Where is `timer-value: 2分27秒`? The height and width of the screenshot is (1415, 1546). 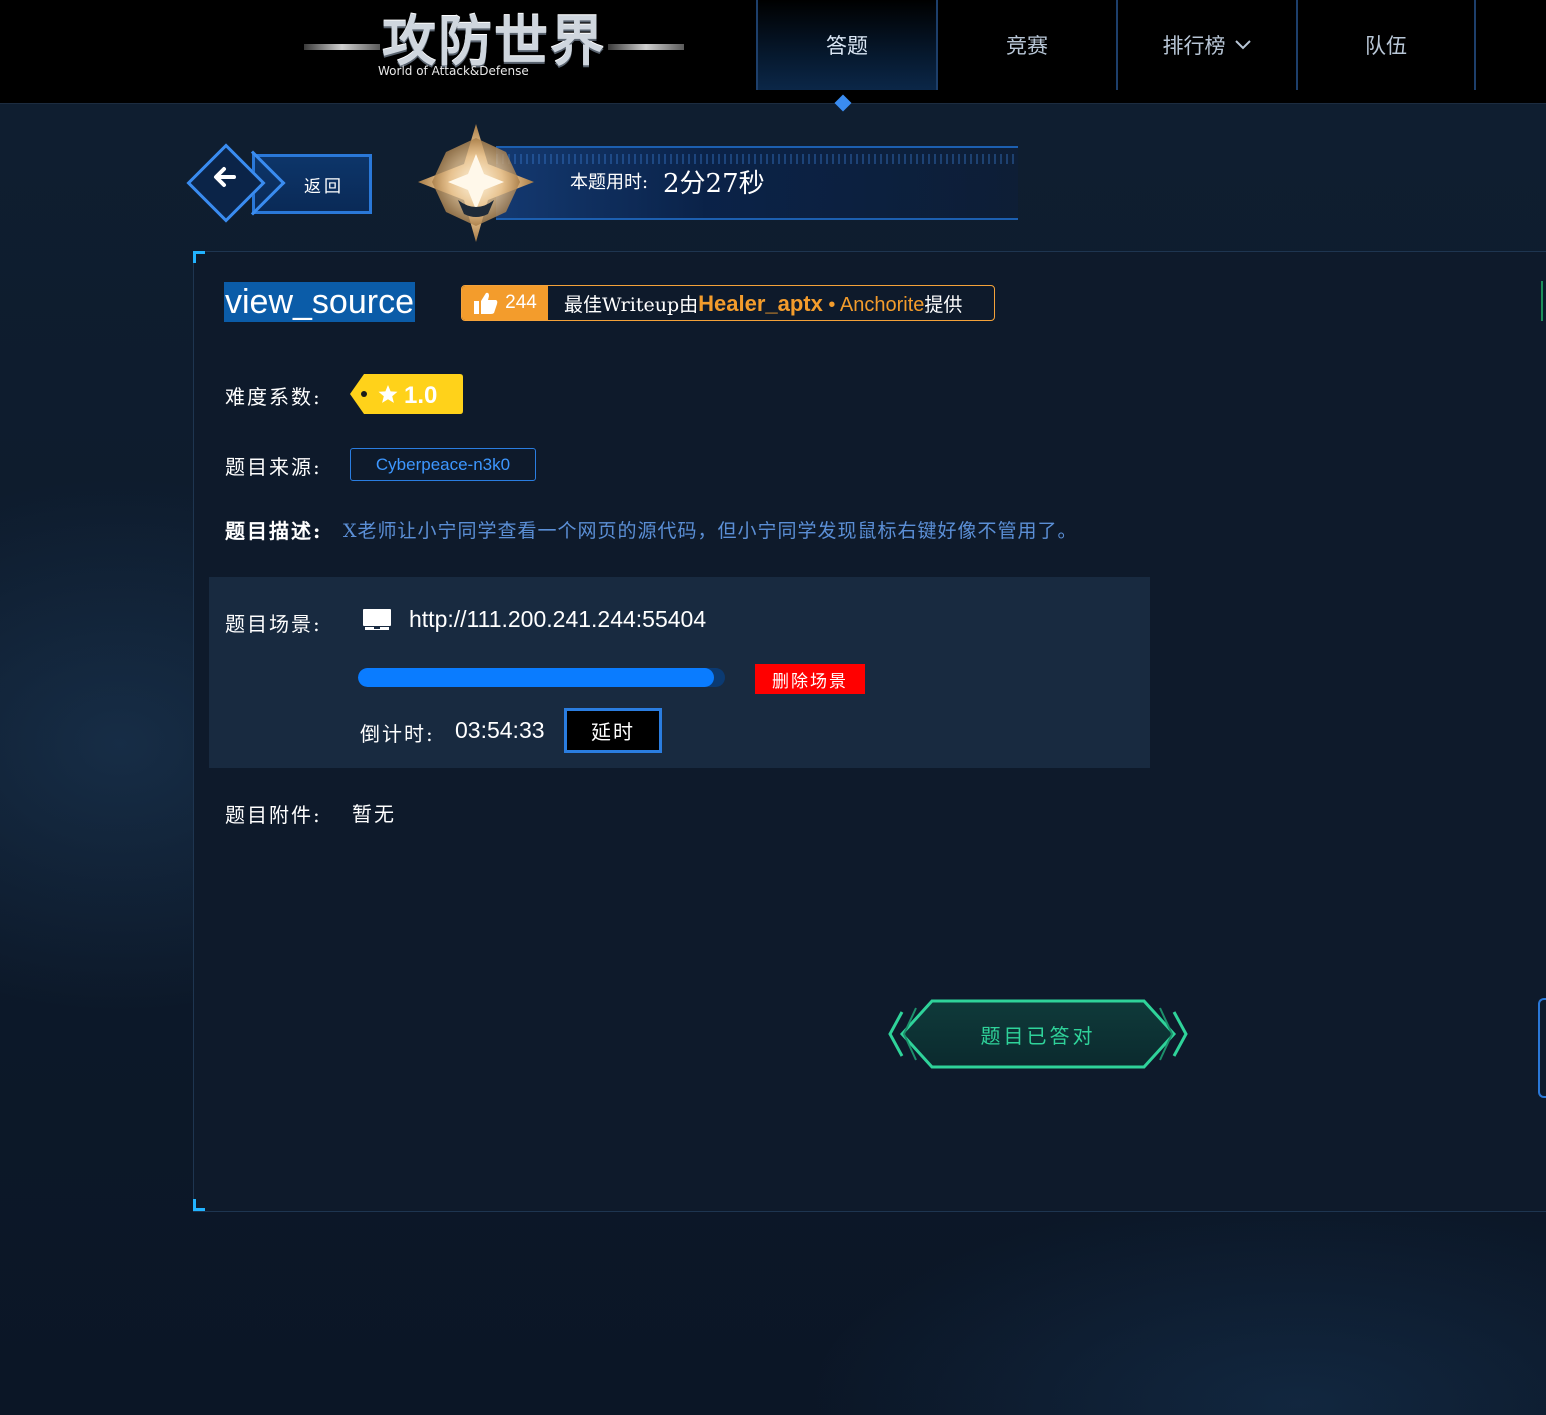
timer-value: 2分27秒 is located at coordinates (714, 184).